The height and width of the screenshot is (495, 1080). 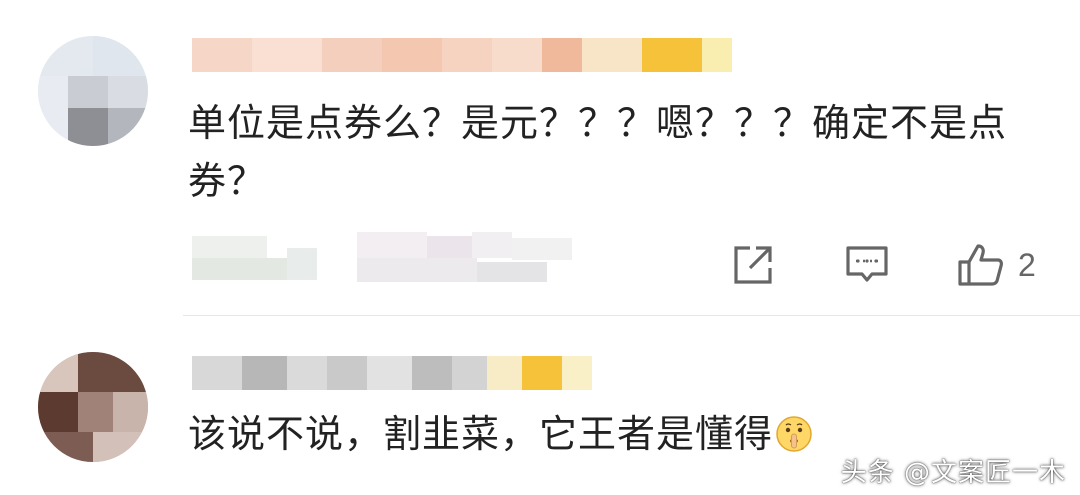 I want to click on comment-reply-icon, so click(x=867, y=265).